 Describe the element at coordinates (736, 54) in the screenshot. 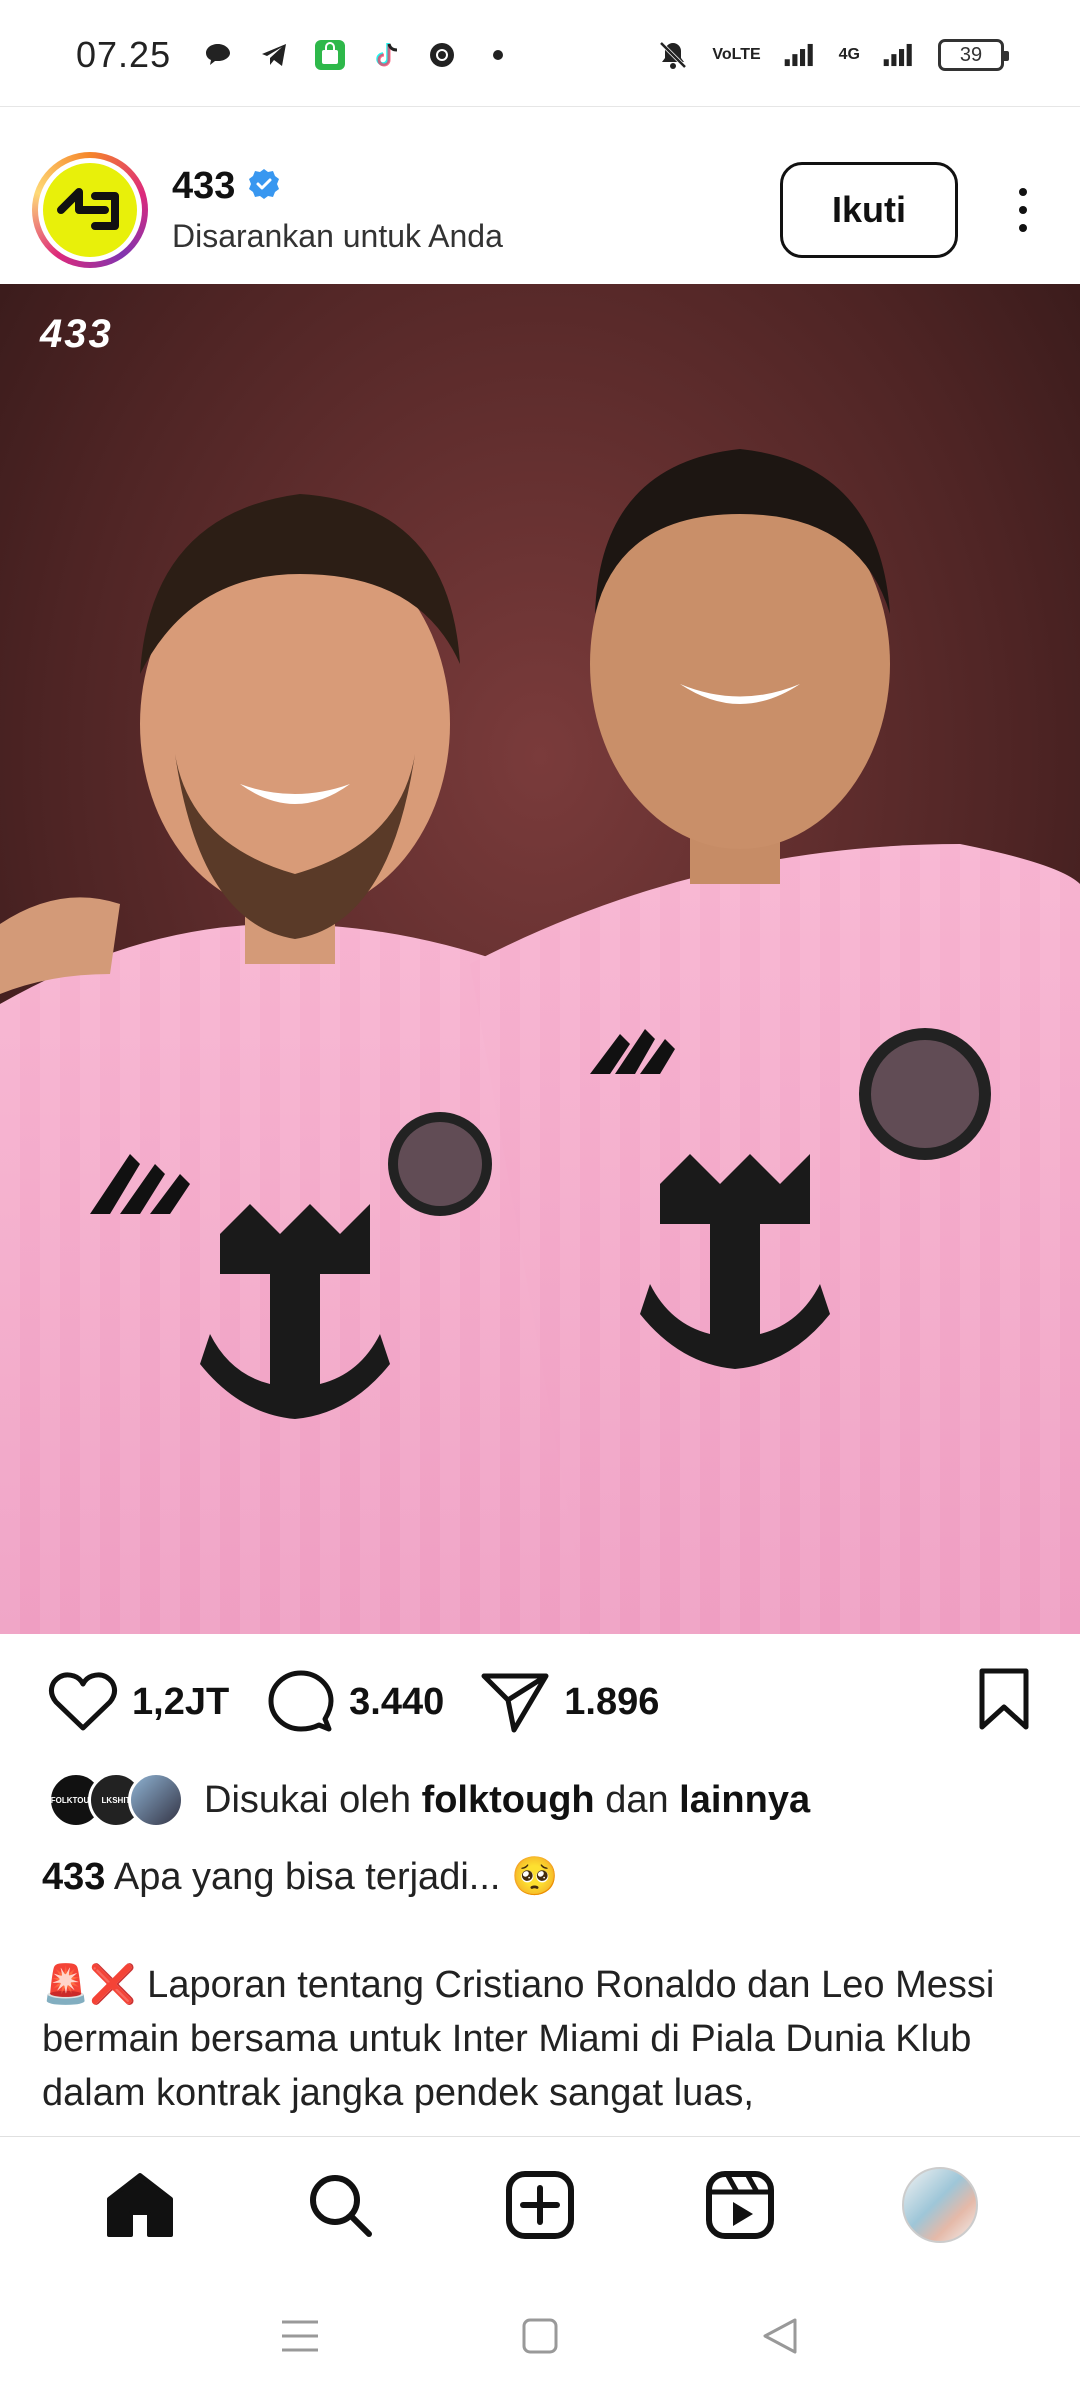

I see `volte-label: VoLTE` at that location.